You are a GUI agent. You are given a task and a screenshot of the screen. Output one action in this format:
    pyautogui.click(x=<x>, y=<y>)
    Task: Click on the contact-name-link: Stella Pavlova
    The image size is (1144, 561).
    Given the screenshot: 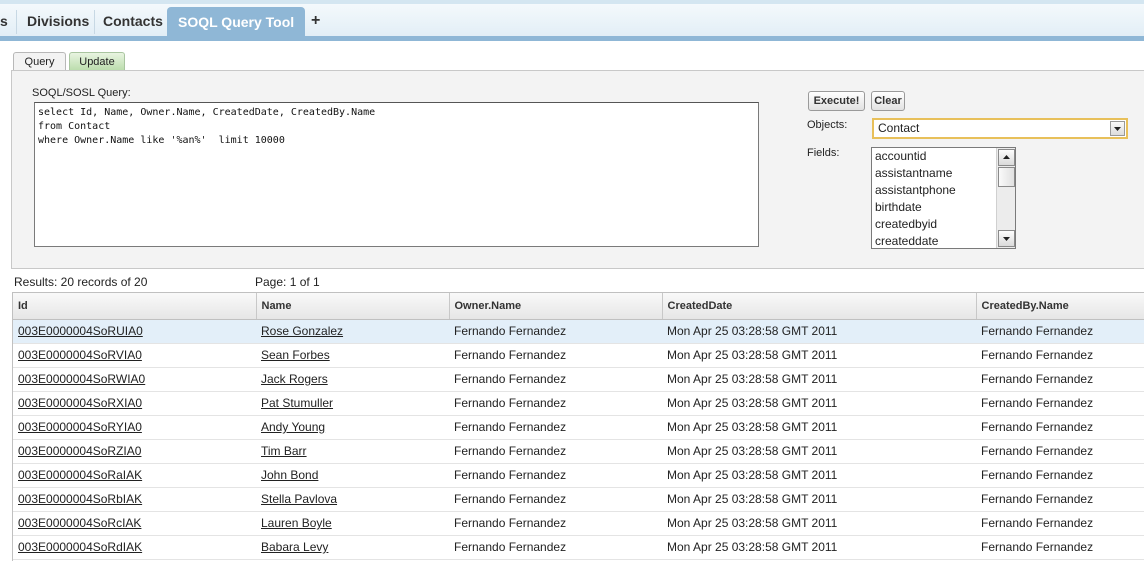 What is the action you would take?
    pyautogui.click(x=299, y=499)
    